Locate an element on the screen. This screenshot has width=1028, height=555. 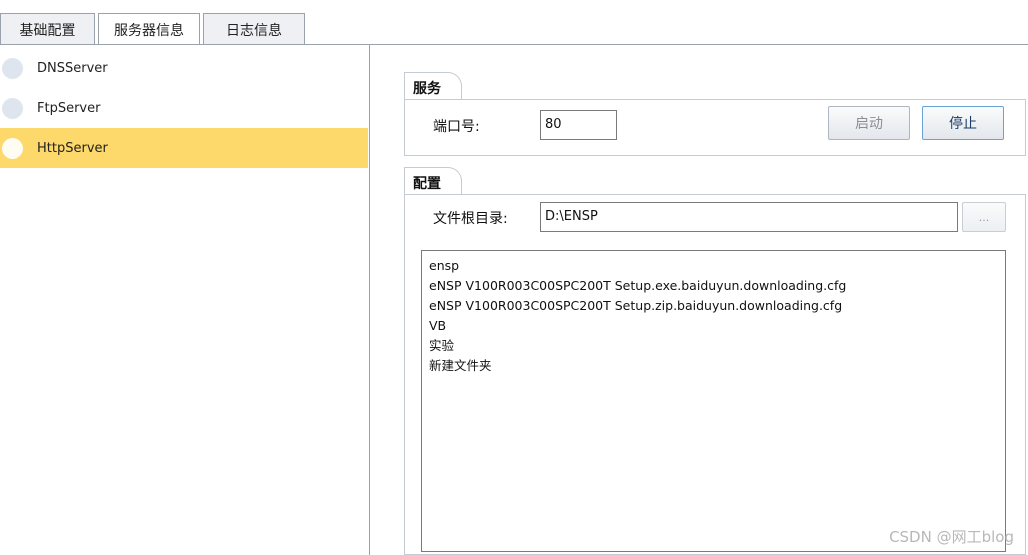
port-label: 端口号: is located at coordinates (456, 127).